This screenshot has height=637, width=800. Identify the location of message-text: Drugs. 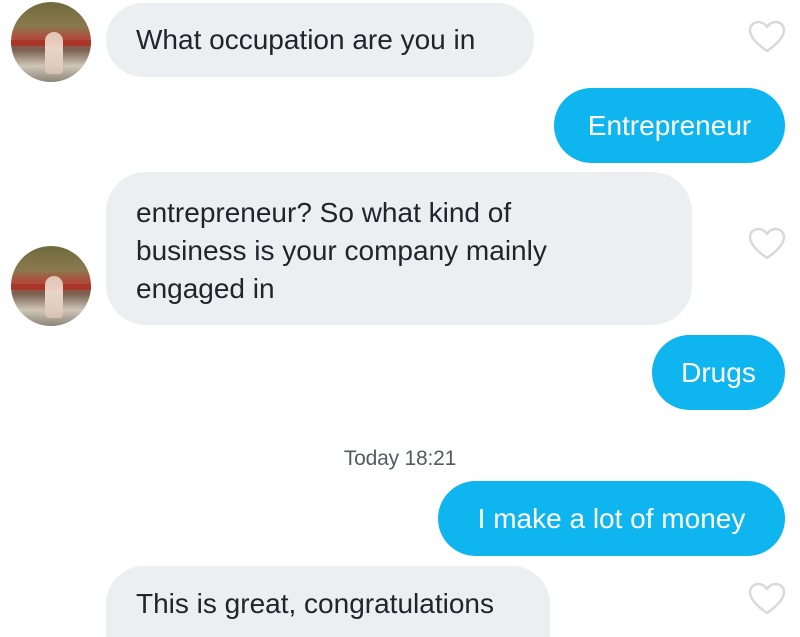
(718, 372).